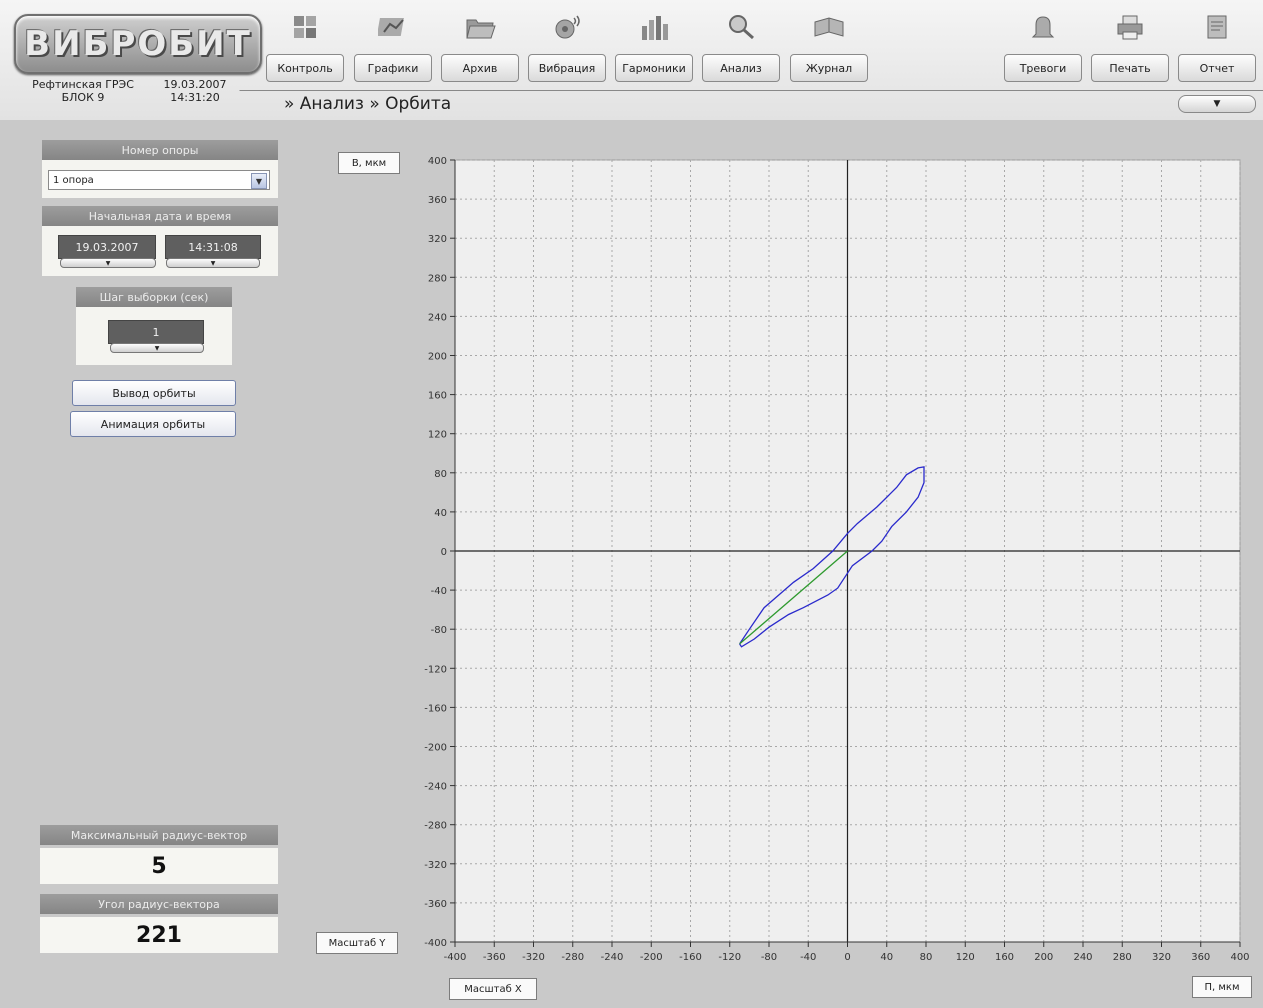 This screenshot has height=1008, width=1263. I want to click on y-tick-label: -200, so click(435, 748).